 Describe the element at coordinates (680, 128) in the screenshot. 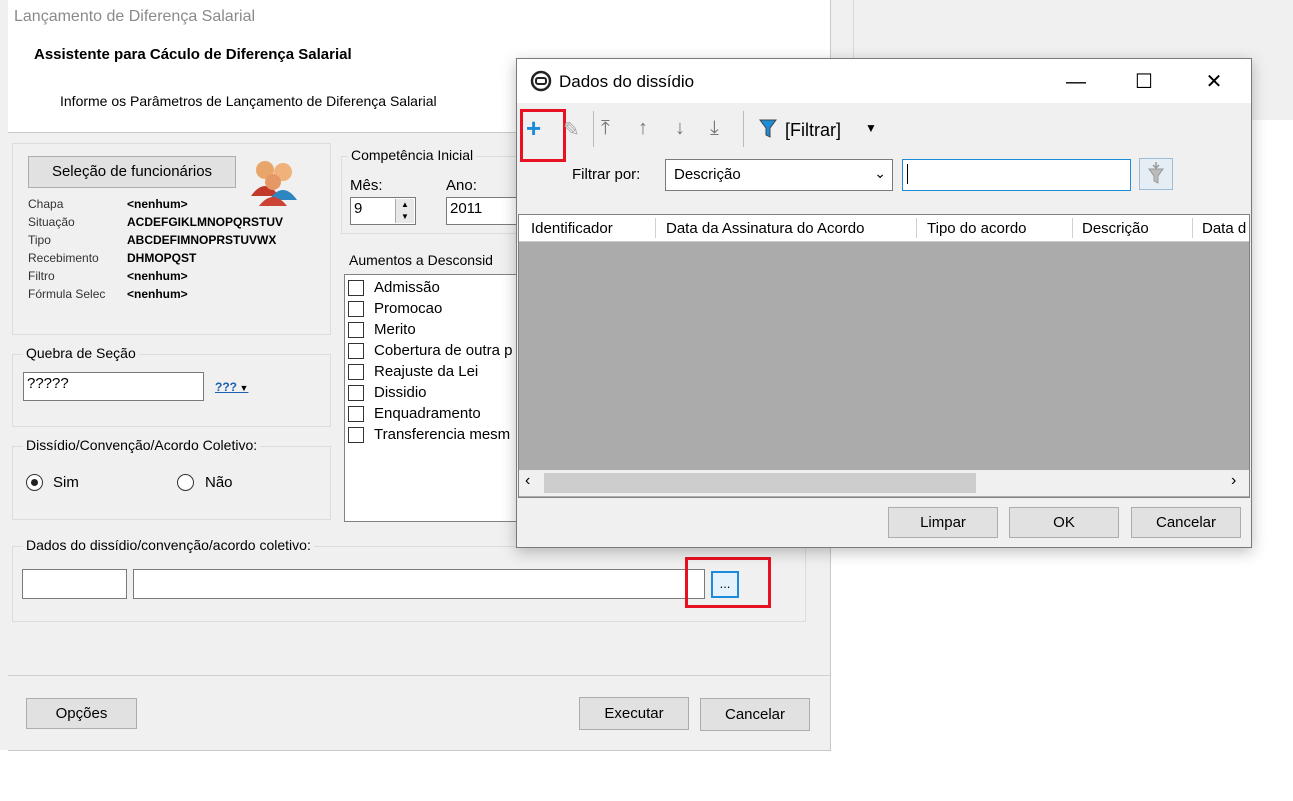

I see `move-down-icon: ↓` at that location.